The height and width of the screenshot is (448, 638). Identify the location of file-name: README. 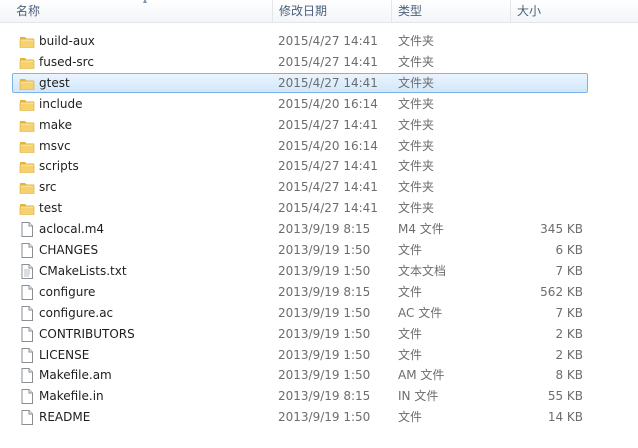
(65, 417).